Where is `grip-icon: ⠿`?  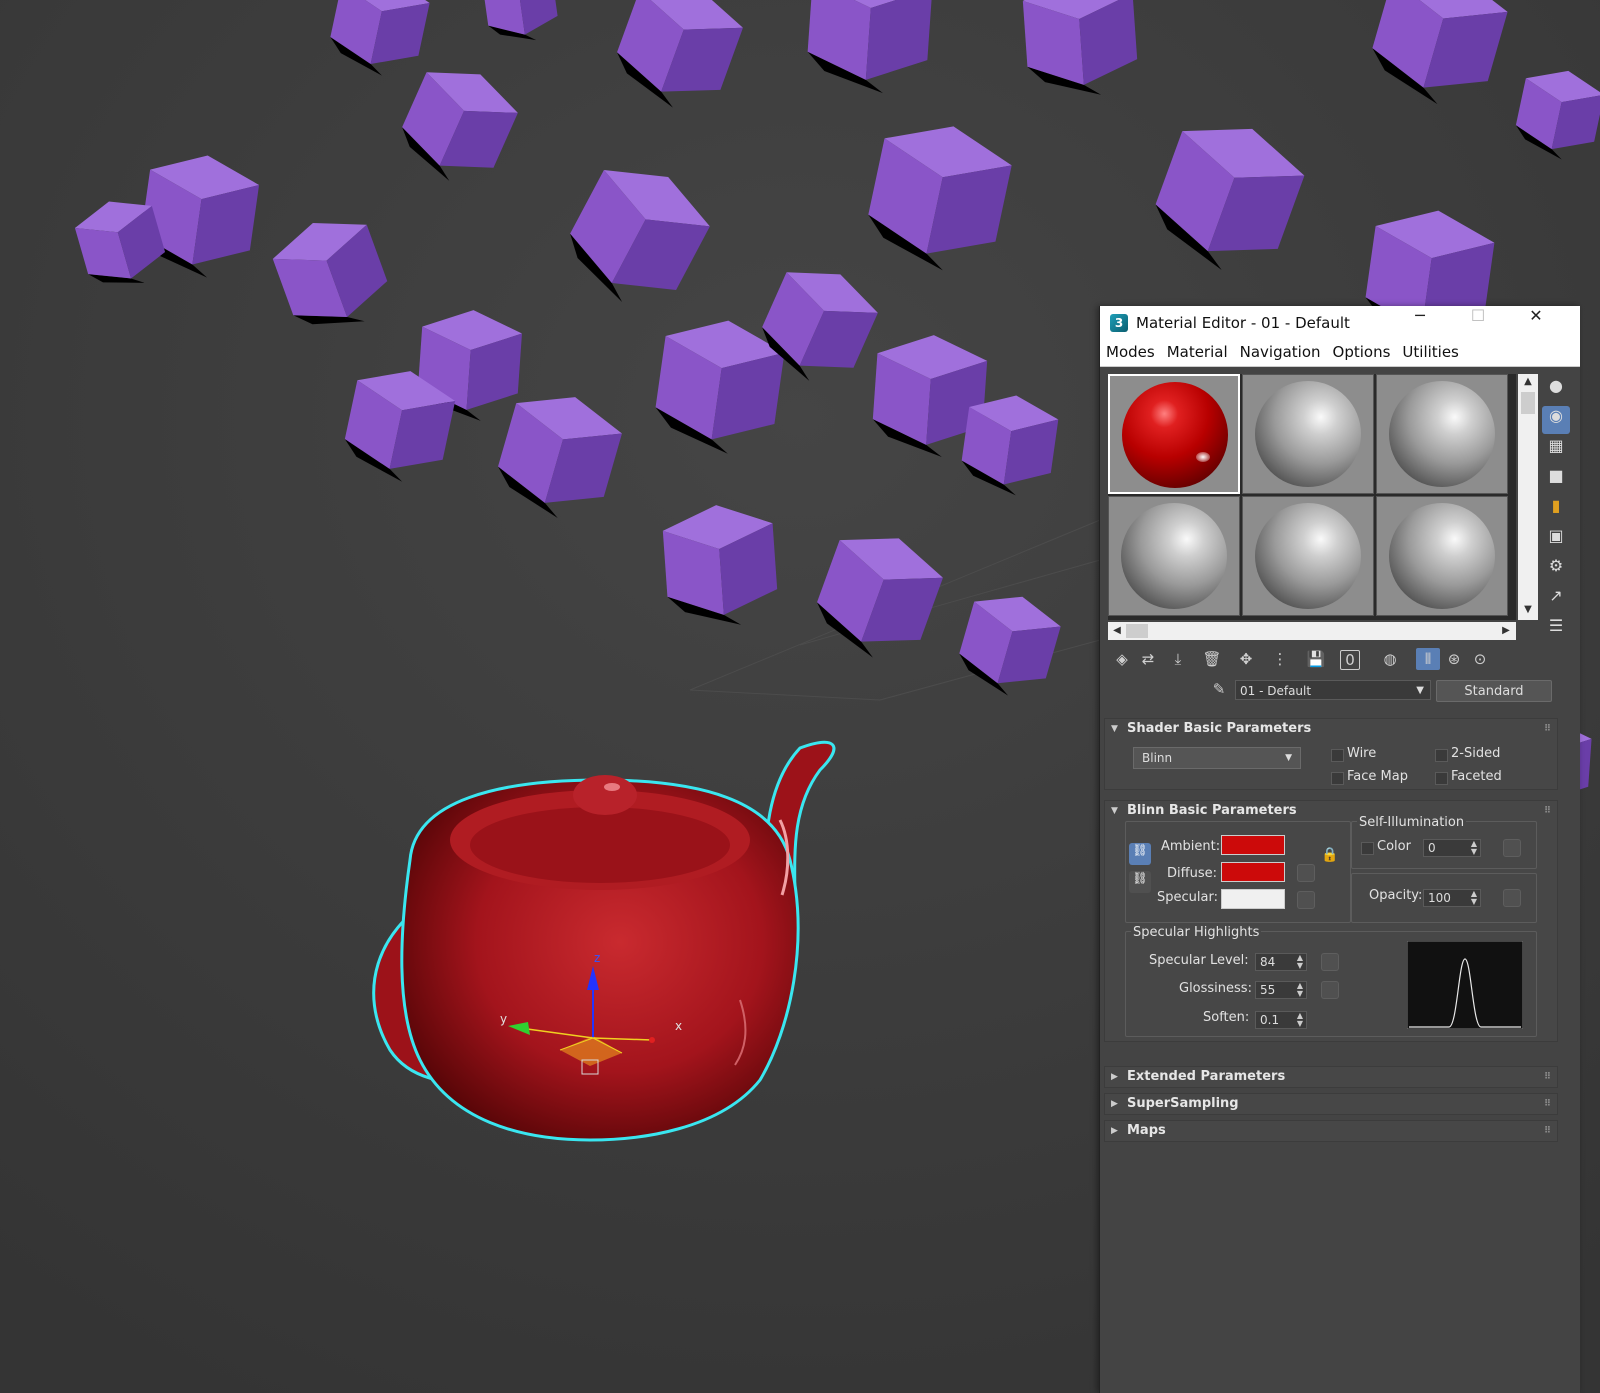
grip-icon: ⠿ is located at coordinates (1547, 1104).